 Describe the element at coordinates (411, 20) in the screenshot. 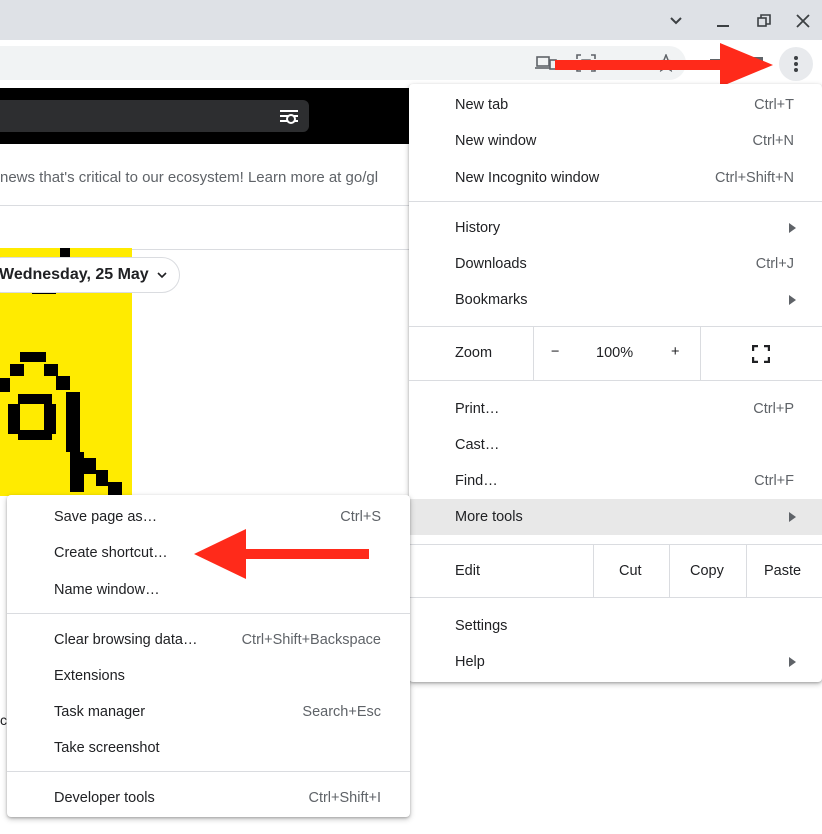

I see `title-bar` at that location.